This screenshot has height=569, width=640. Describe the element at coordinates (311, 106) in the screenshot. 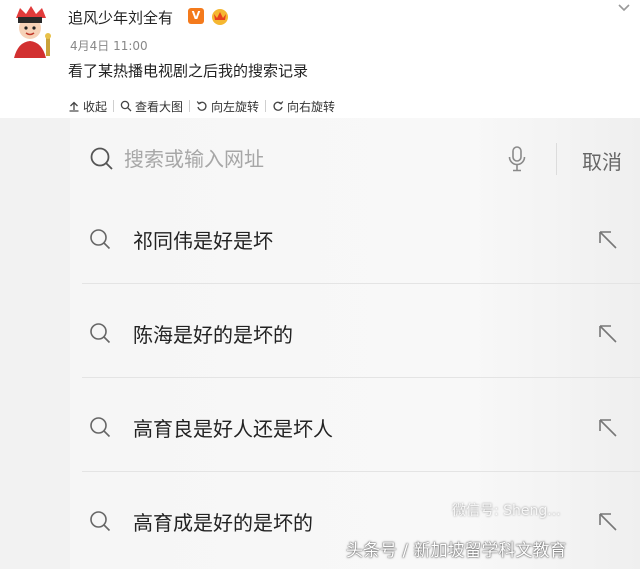

I see `rotate-right-label: 向右旋转` at that location.